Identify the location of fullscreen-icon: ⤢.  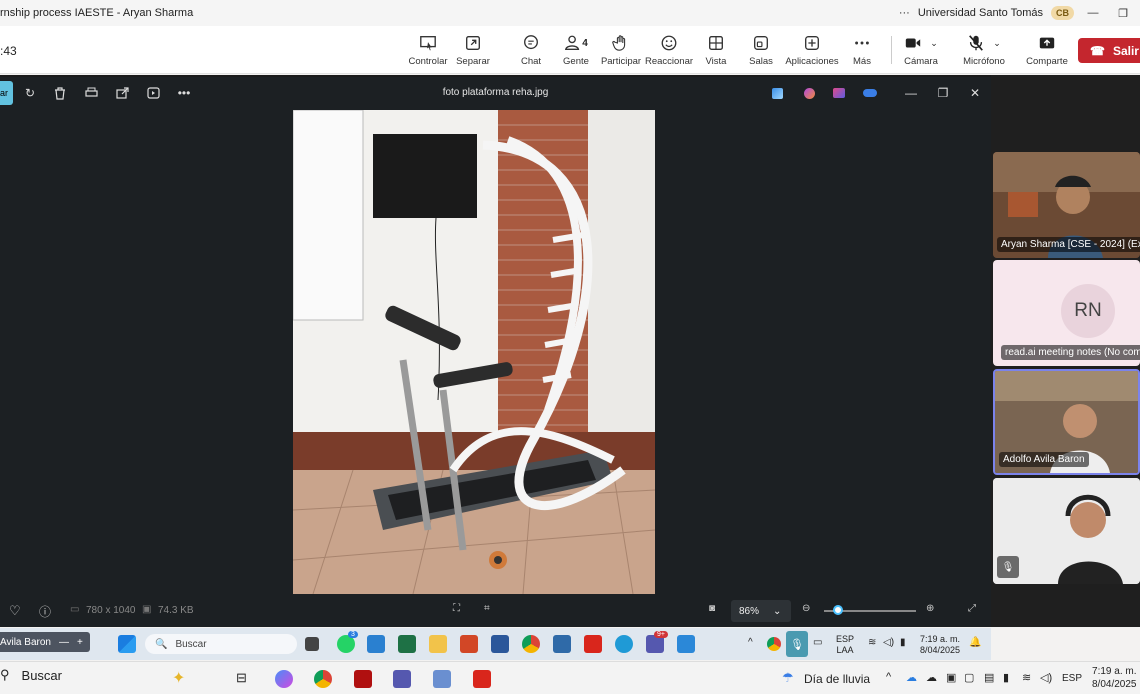
(972, 608).